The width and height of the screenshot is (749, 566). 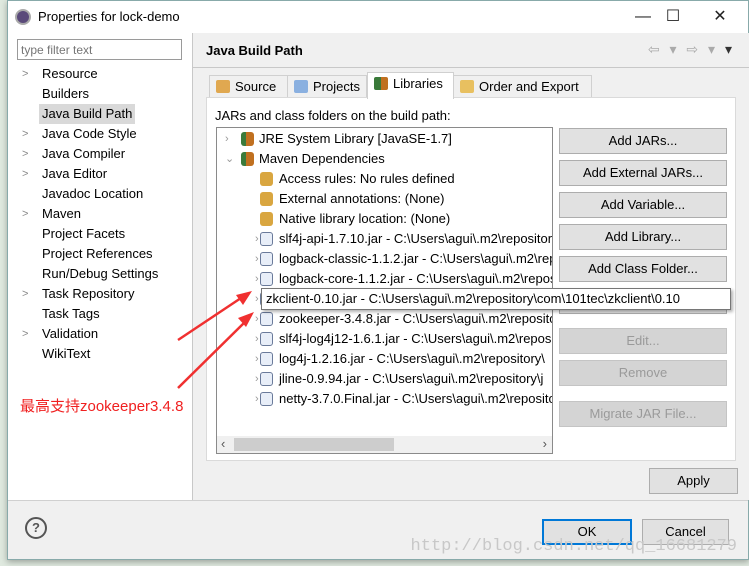 What do you see at coordinates (244, 298) in the screenshot?
I see `arrow-head` at bounding box center [244, 298].